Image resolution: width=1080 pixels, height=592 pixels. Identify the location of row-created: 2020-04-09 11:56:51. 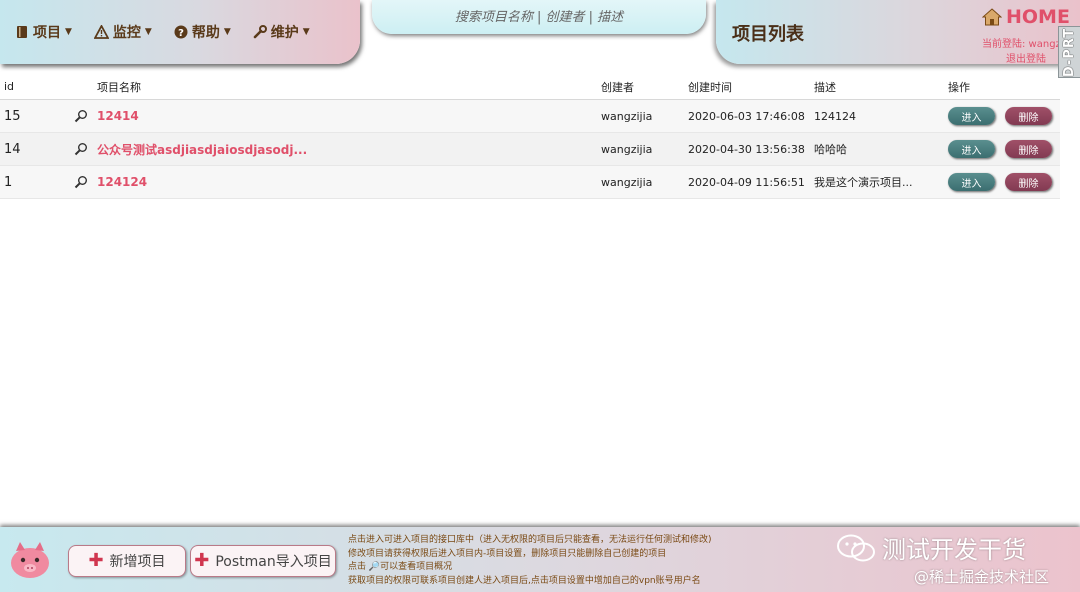
(746, 182).